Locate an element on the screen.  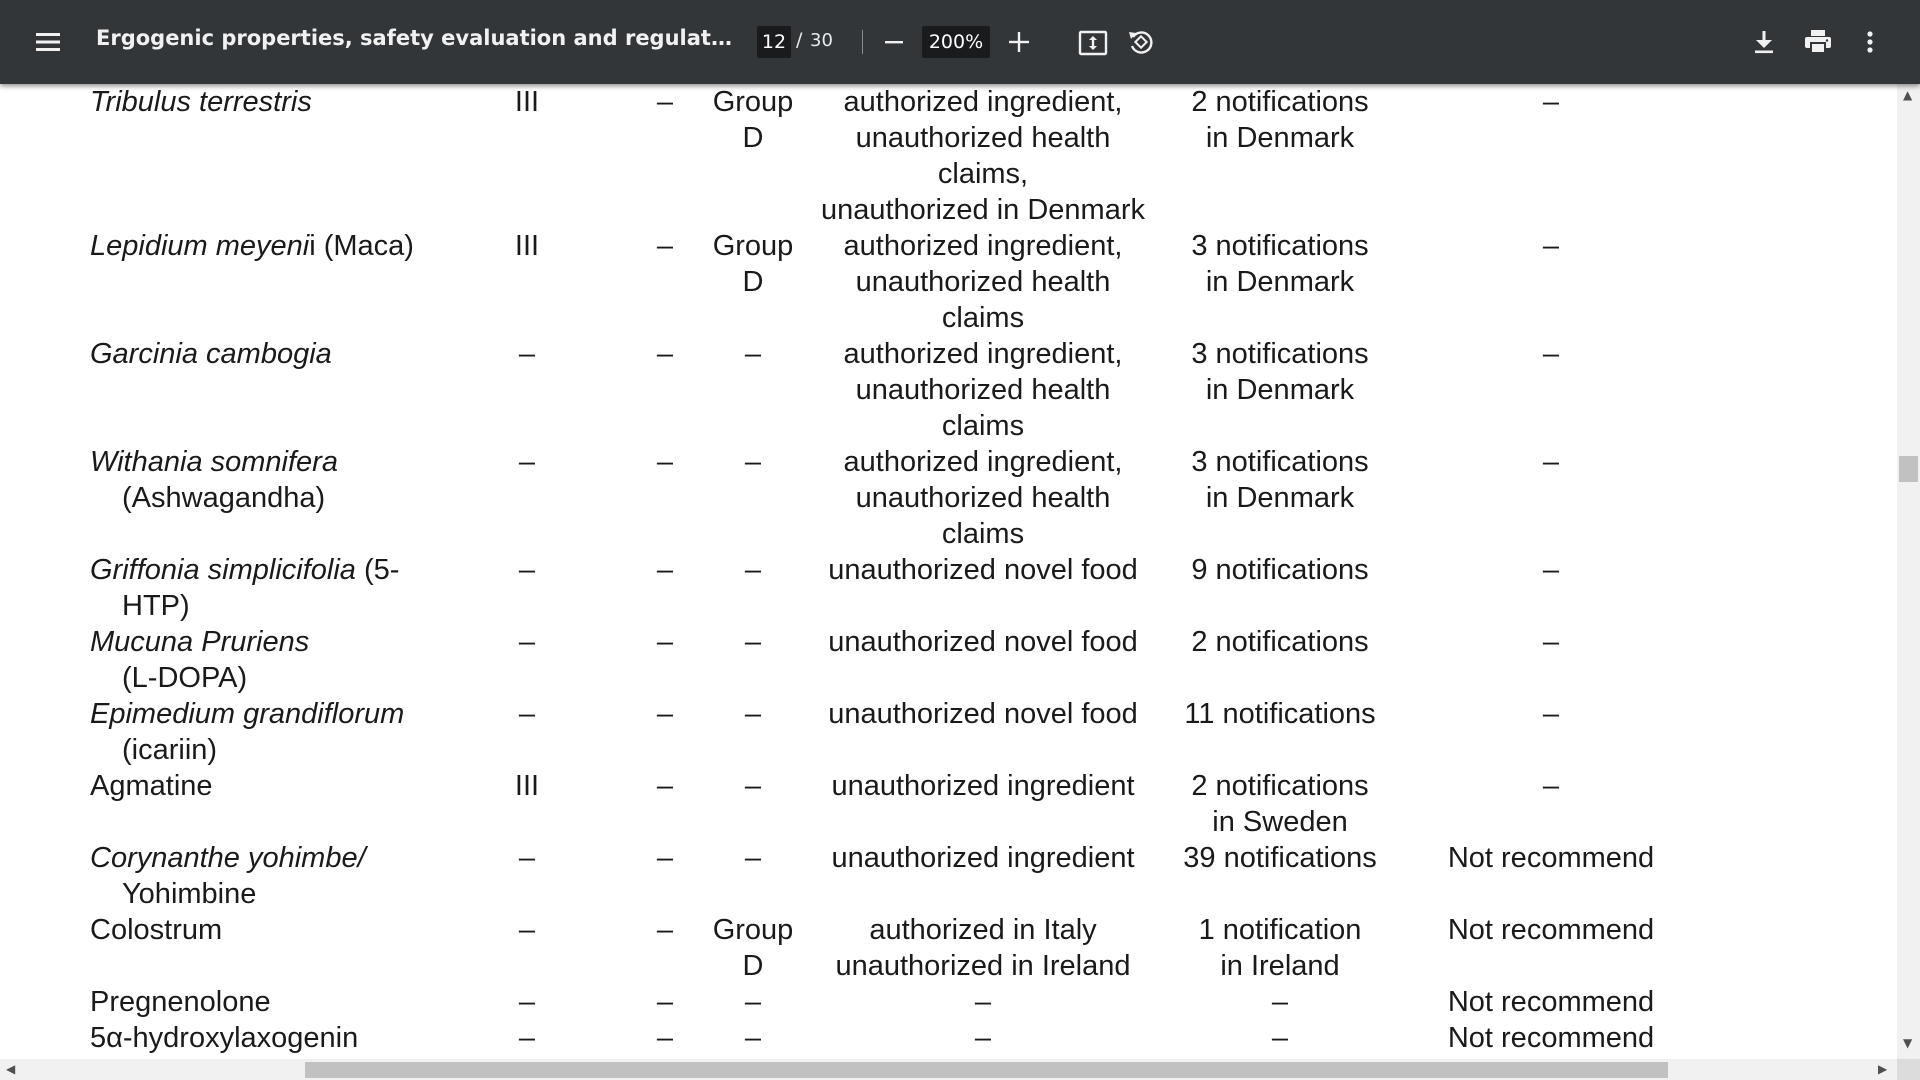
ingredient-name: Mucuna Pruriens (L-DOPA) is located at coordinates (200, 660).